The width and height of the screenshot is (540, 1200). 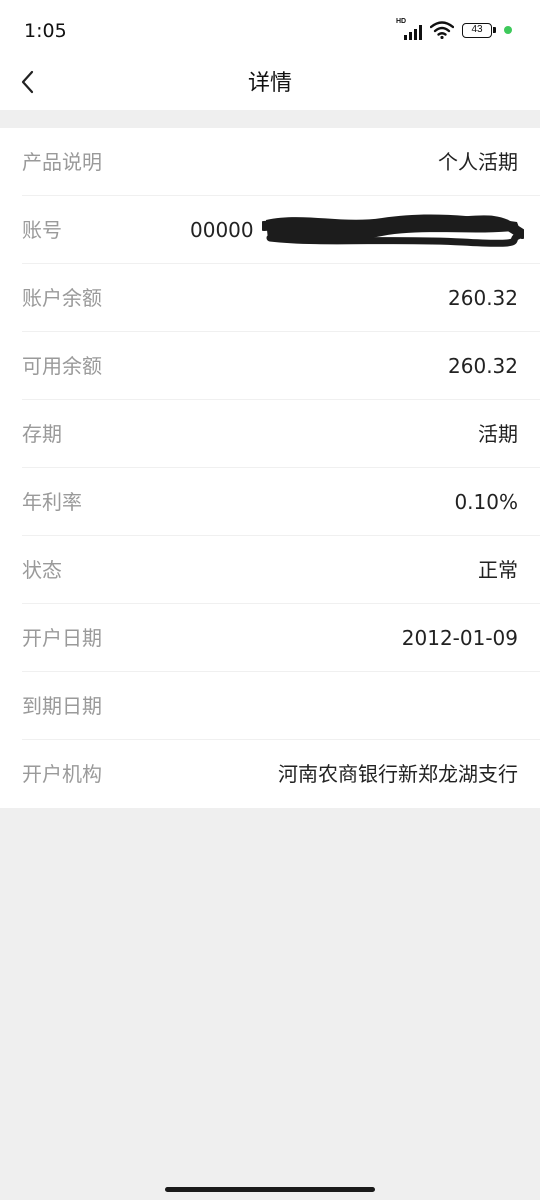 I want to click on detail-row-product: 产品说明 个人活期, so click(x=270, y=162).